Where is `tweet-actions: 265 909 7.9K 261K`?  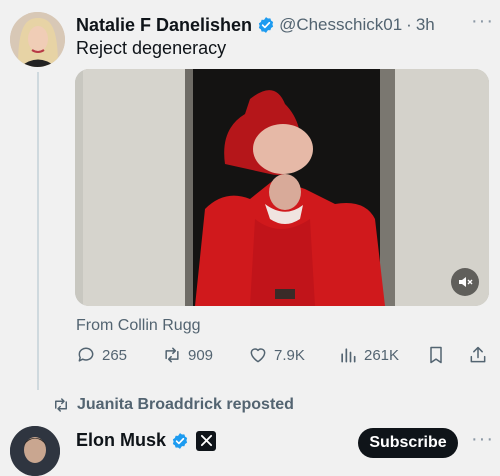
tweet-actions: 265 909 7.9K 261K is located at coordinates (283, 357).